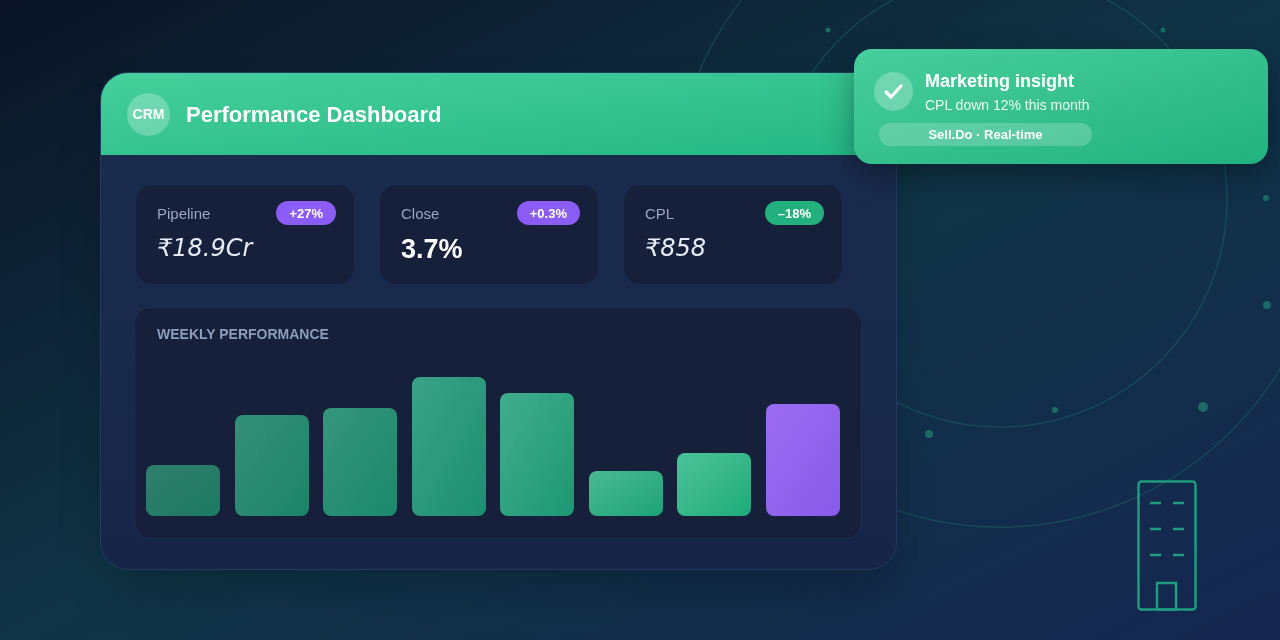 The height and width of the screenshot is (640, 1280). Describe the element at coordinates (676, 248) in the screenshot. I see `metric-value: ₹858` at that location.